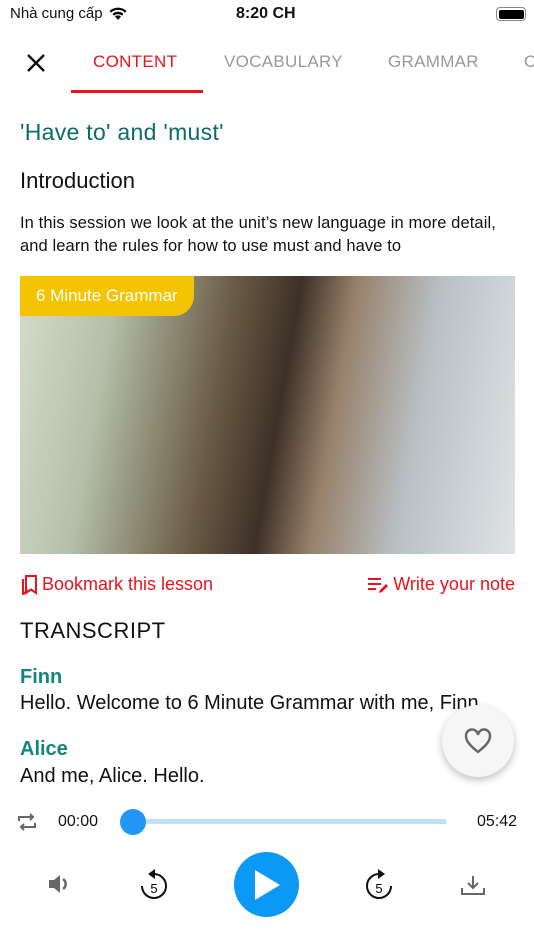 The width and height of the screenshot is (534, 950). I want to click on write-note-button: Write your note, so click(441, 584).